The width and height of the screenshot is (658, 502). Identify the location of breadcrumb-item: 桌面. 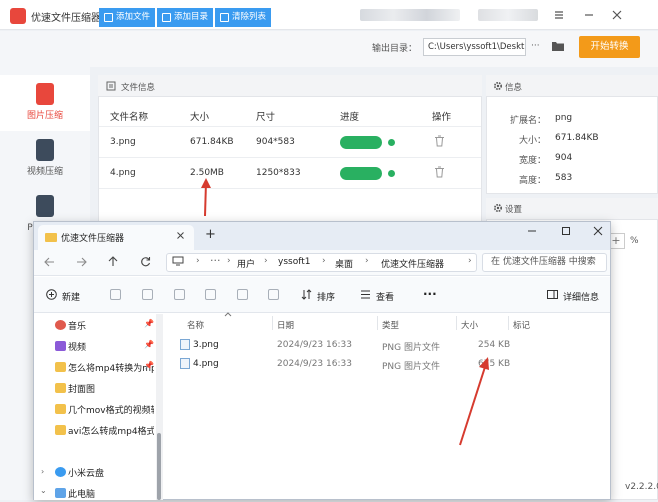
(344, 263).